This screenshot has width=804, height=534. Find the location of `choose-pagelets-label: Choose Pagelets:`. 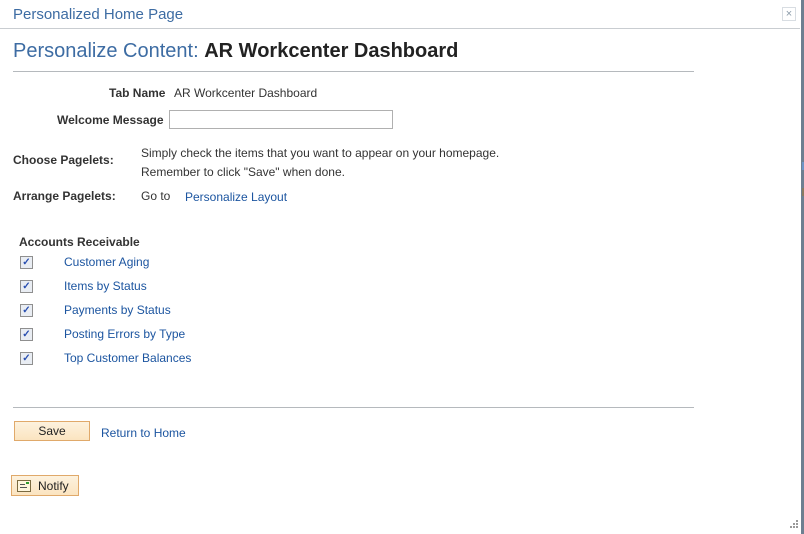

choose-pagelets-label: Choose Pagelets: is located at coordinates (63, 160).